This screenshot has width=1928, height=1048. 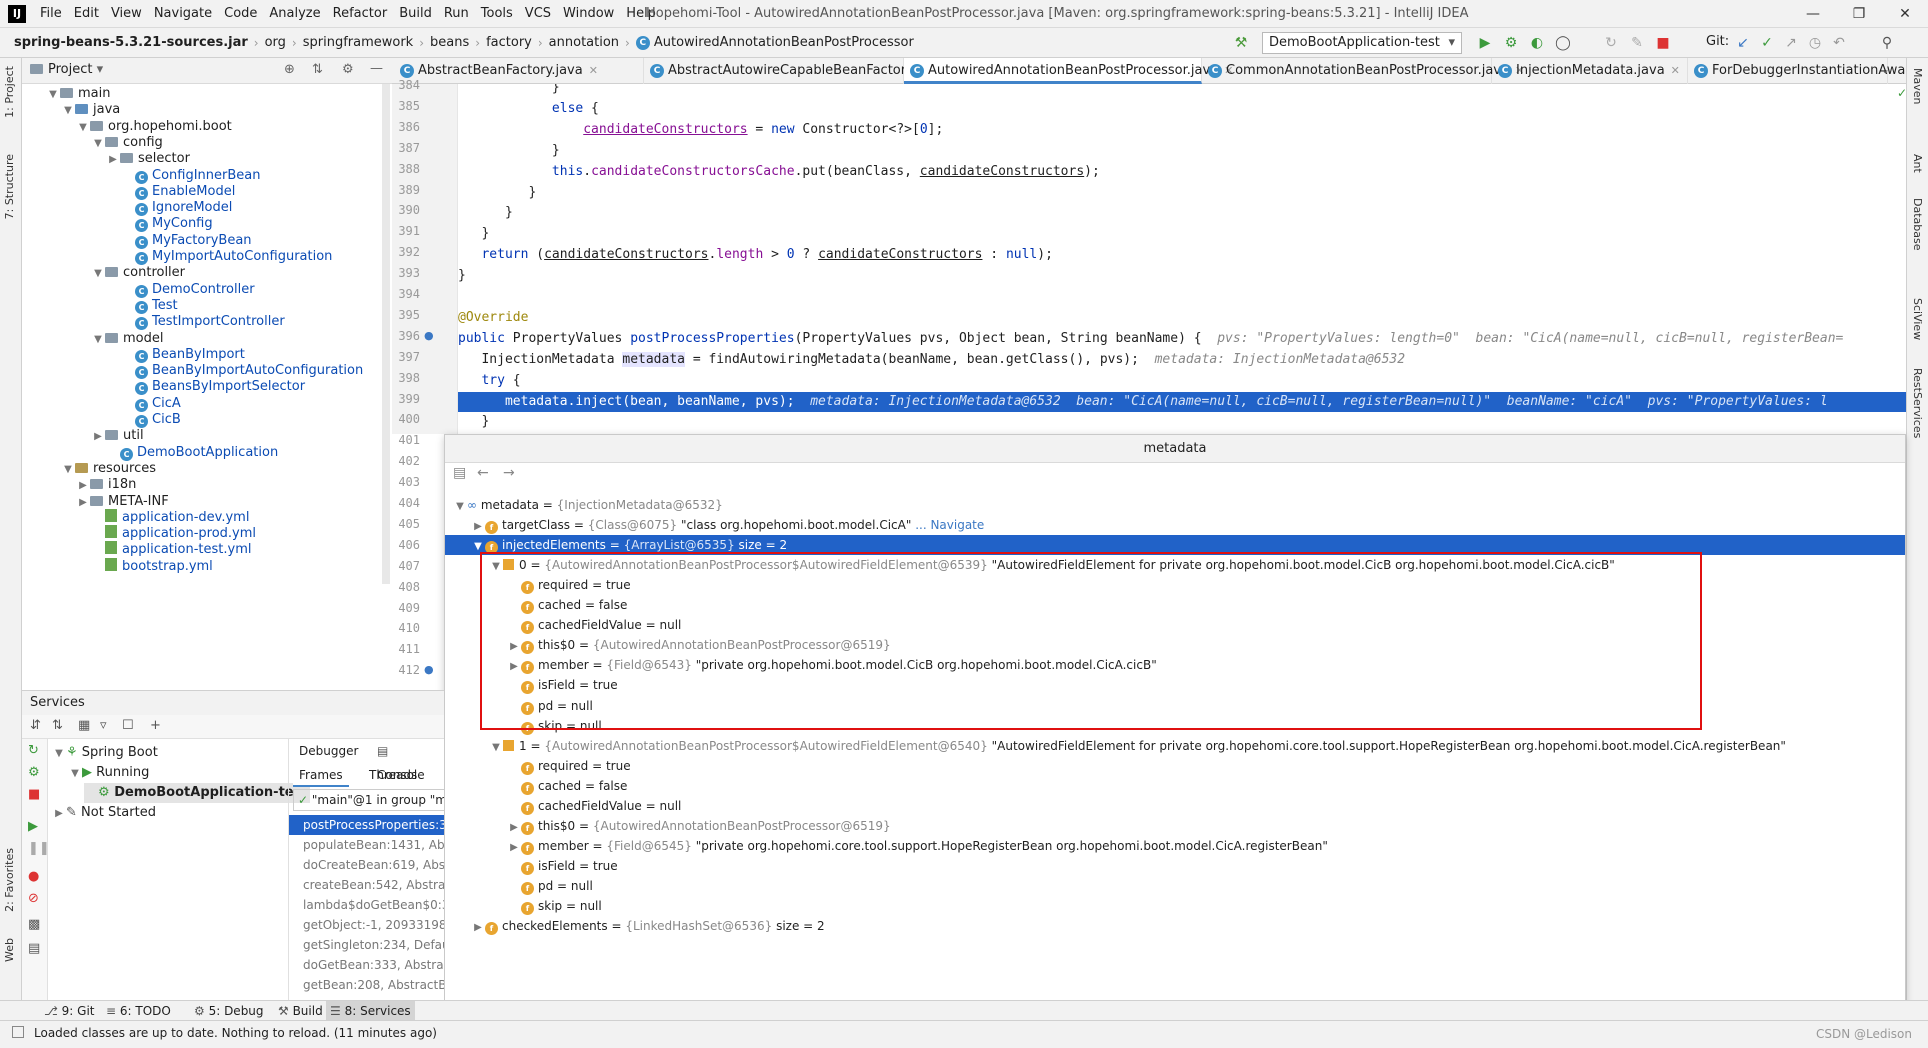 I want to click on camera-icon: ▩, so click(x=34, y=924).